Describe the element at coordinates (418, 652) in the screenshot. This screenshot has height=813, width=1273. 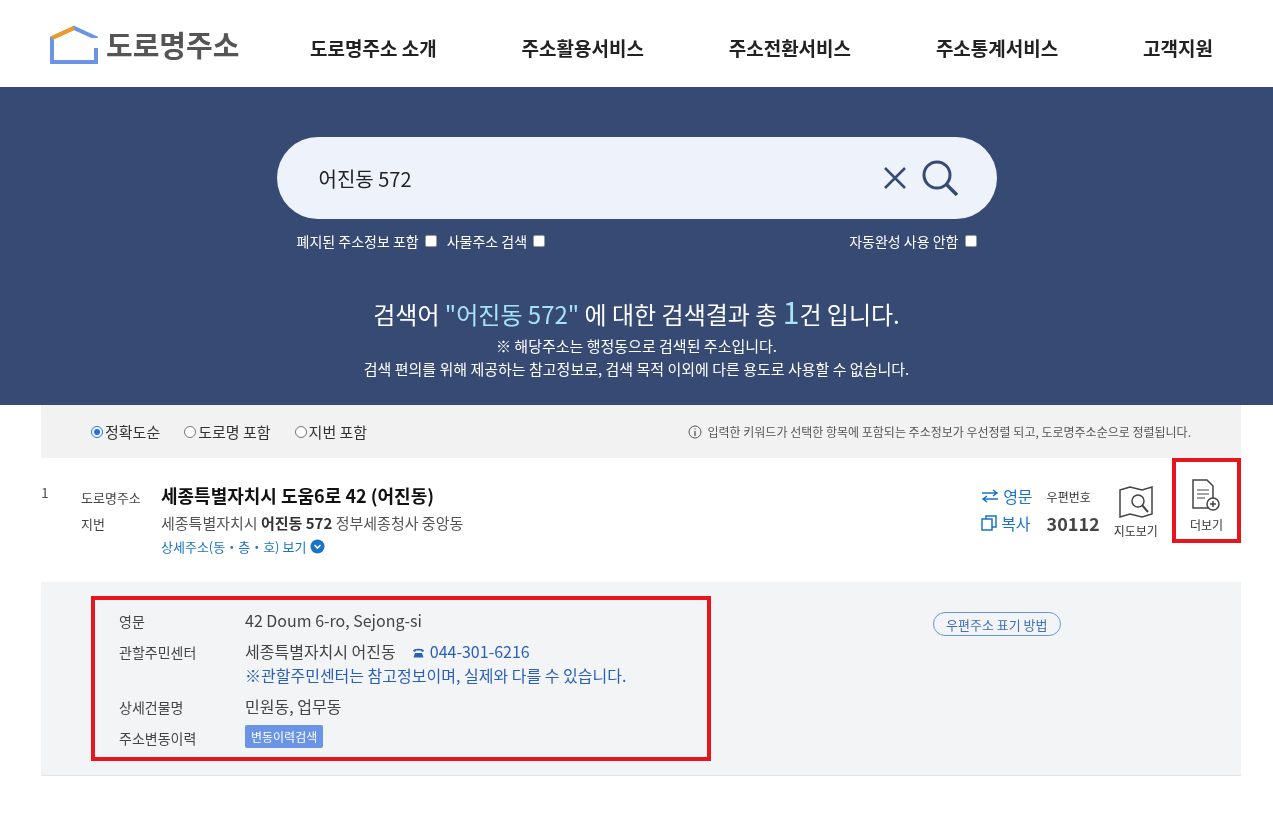
I see `phone-icon` at that location.